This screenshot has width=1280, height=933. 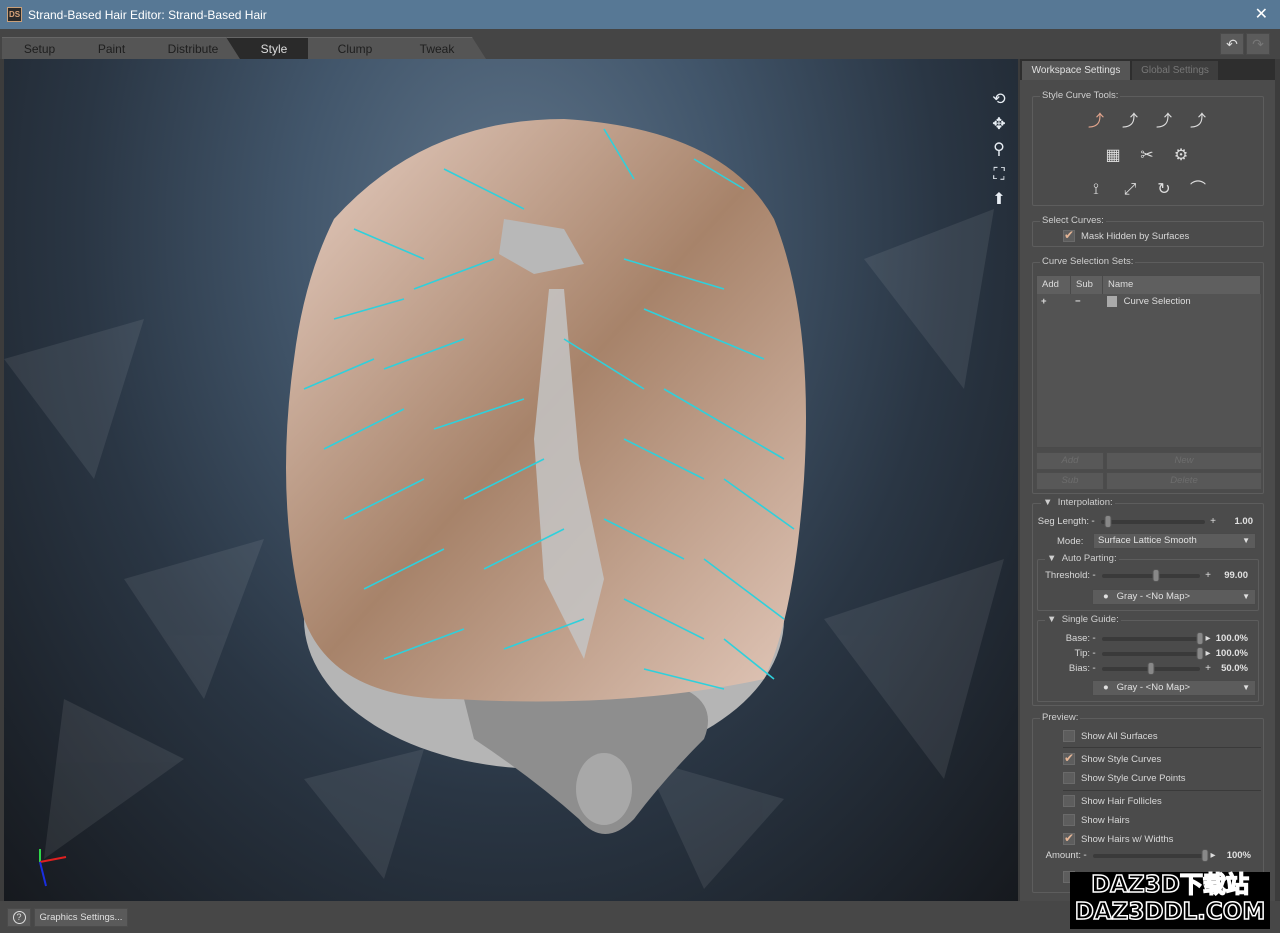 I want to click on app-icon: DS, so click(x=14, y=14).